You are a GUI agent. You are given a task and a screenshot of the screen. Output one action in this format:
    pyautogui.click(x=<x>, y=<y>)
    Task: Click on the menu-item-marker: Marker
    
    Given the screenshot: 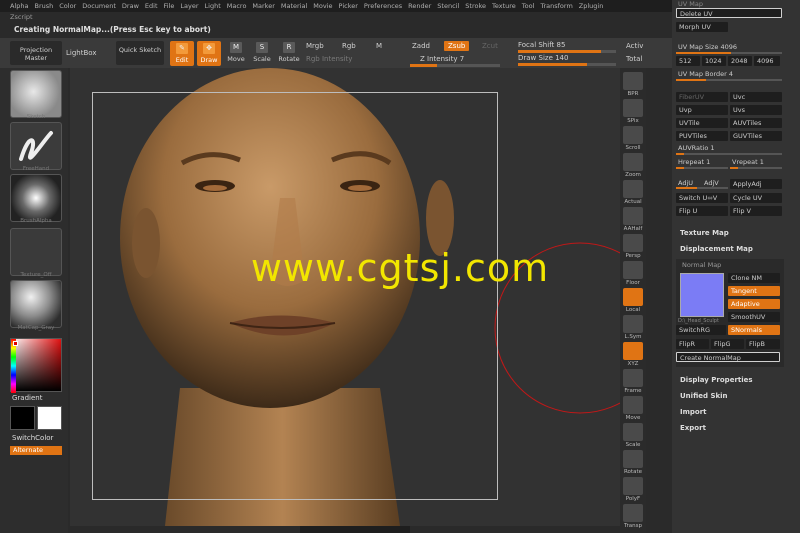 What is the action you would take?
    pyautogui.click(x=263, y=6)
    